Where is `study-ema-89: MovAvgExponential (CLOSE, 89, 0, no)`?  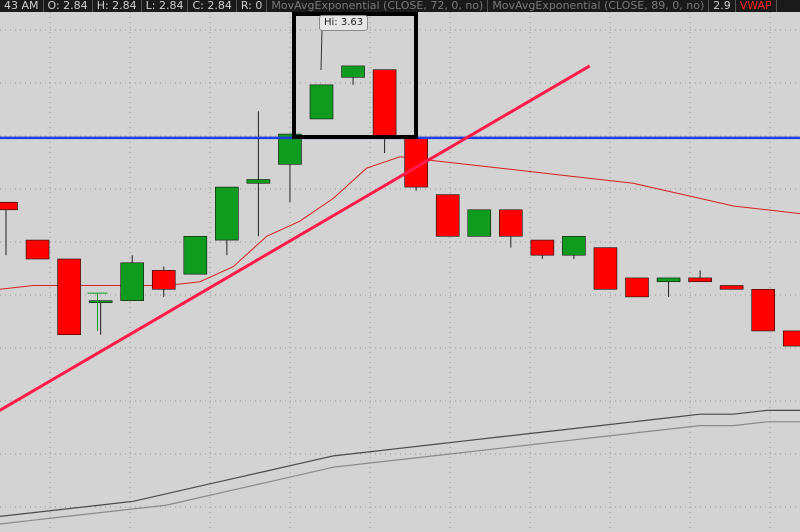 study-ema-89: MovAvgExponential (CLOSE, 89, 0, no) is located at coordinates (599, 6).